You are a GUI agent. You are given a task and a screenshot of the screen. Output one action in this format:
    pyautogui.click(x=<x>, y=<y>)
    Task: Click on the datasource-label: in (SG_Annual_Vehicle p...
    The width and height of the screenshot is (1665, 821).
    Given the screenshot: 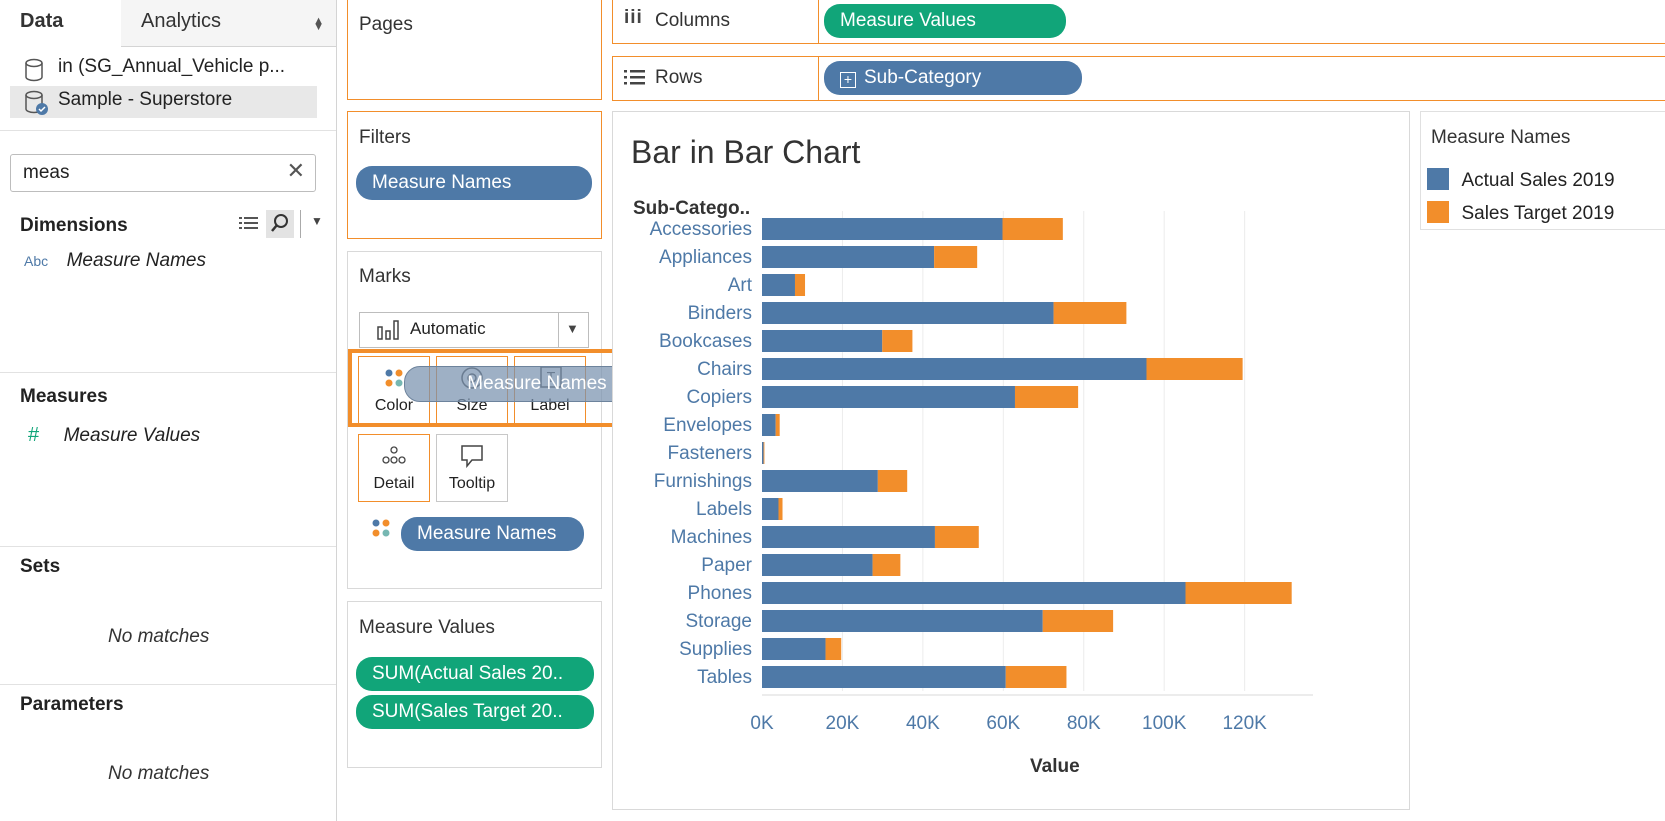 What is the action you would take?
    pyautogui.click(x=172, y=66)
    